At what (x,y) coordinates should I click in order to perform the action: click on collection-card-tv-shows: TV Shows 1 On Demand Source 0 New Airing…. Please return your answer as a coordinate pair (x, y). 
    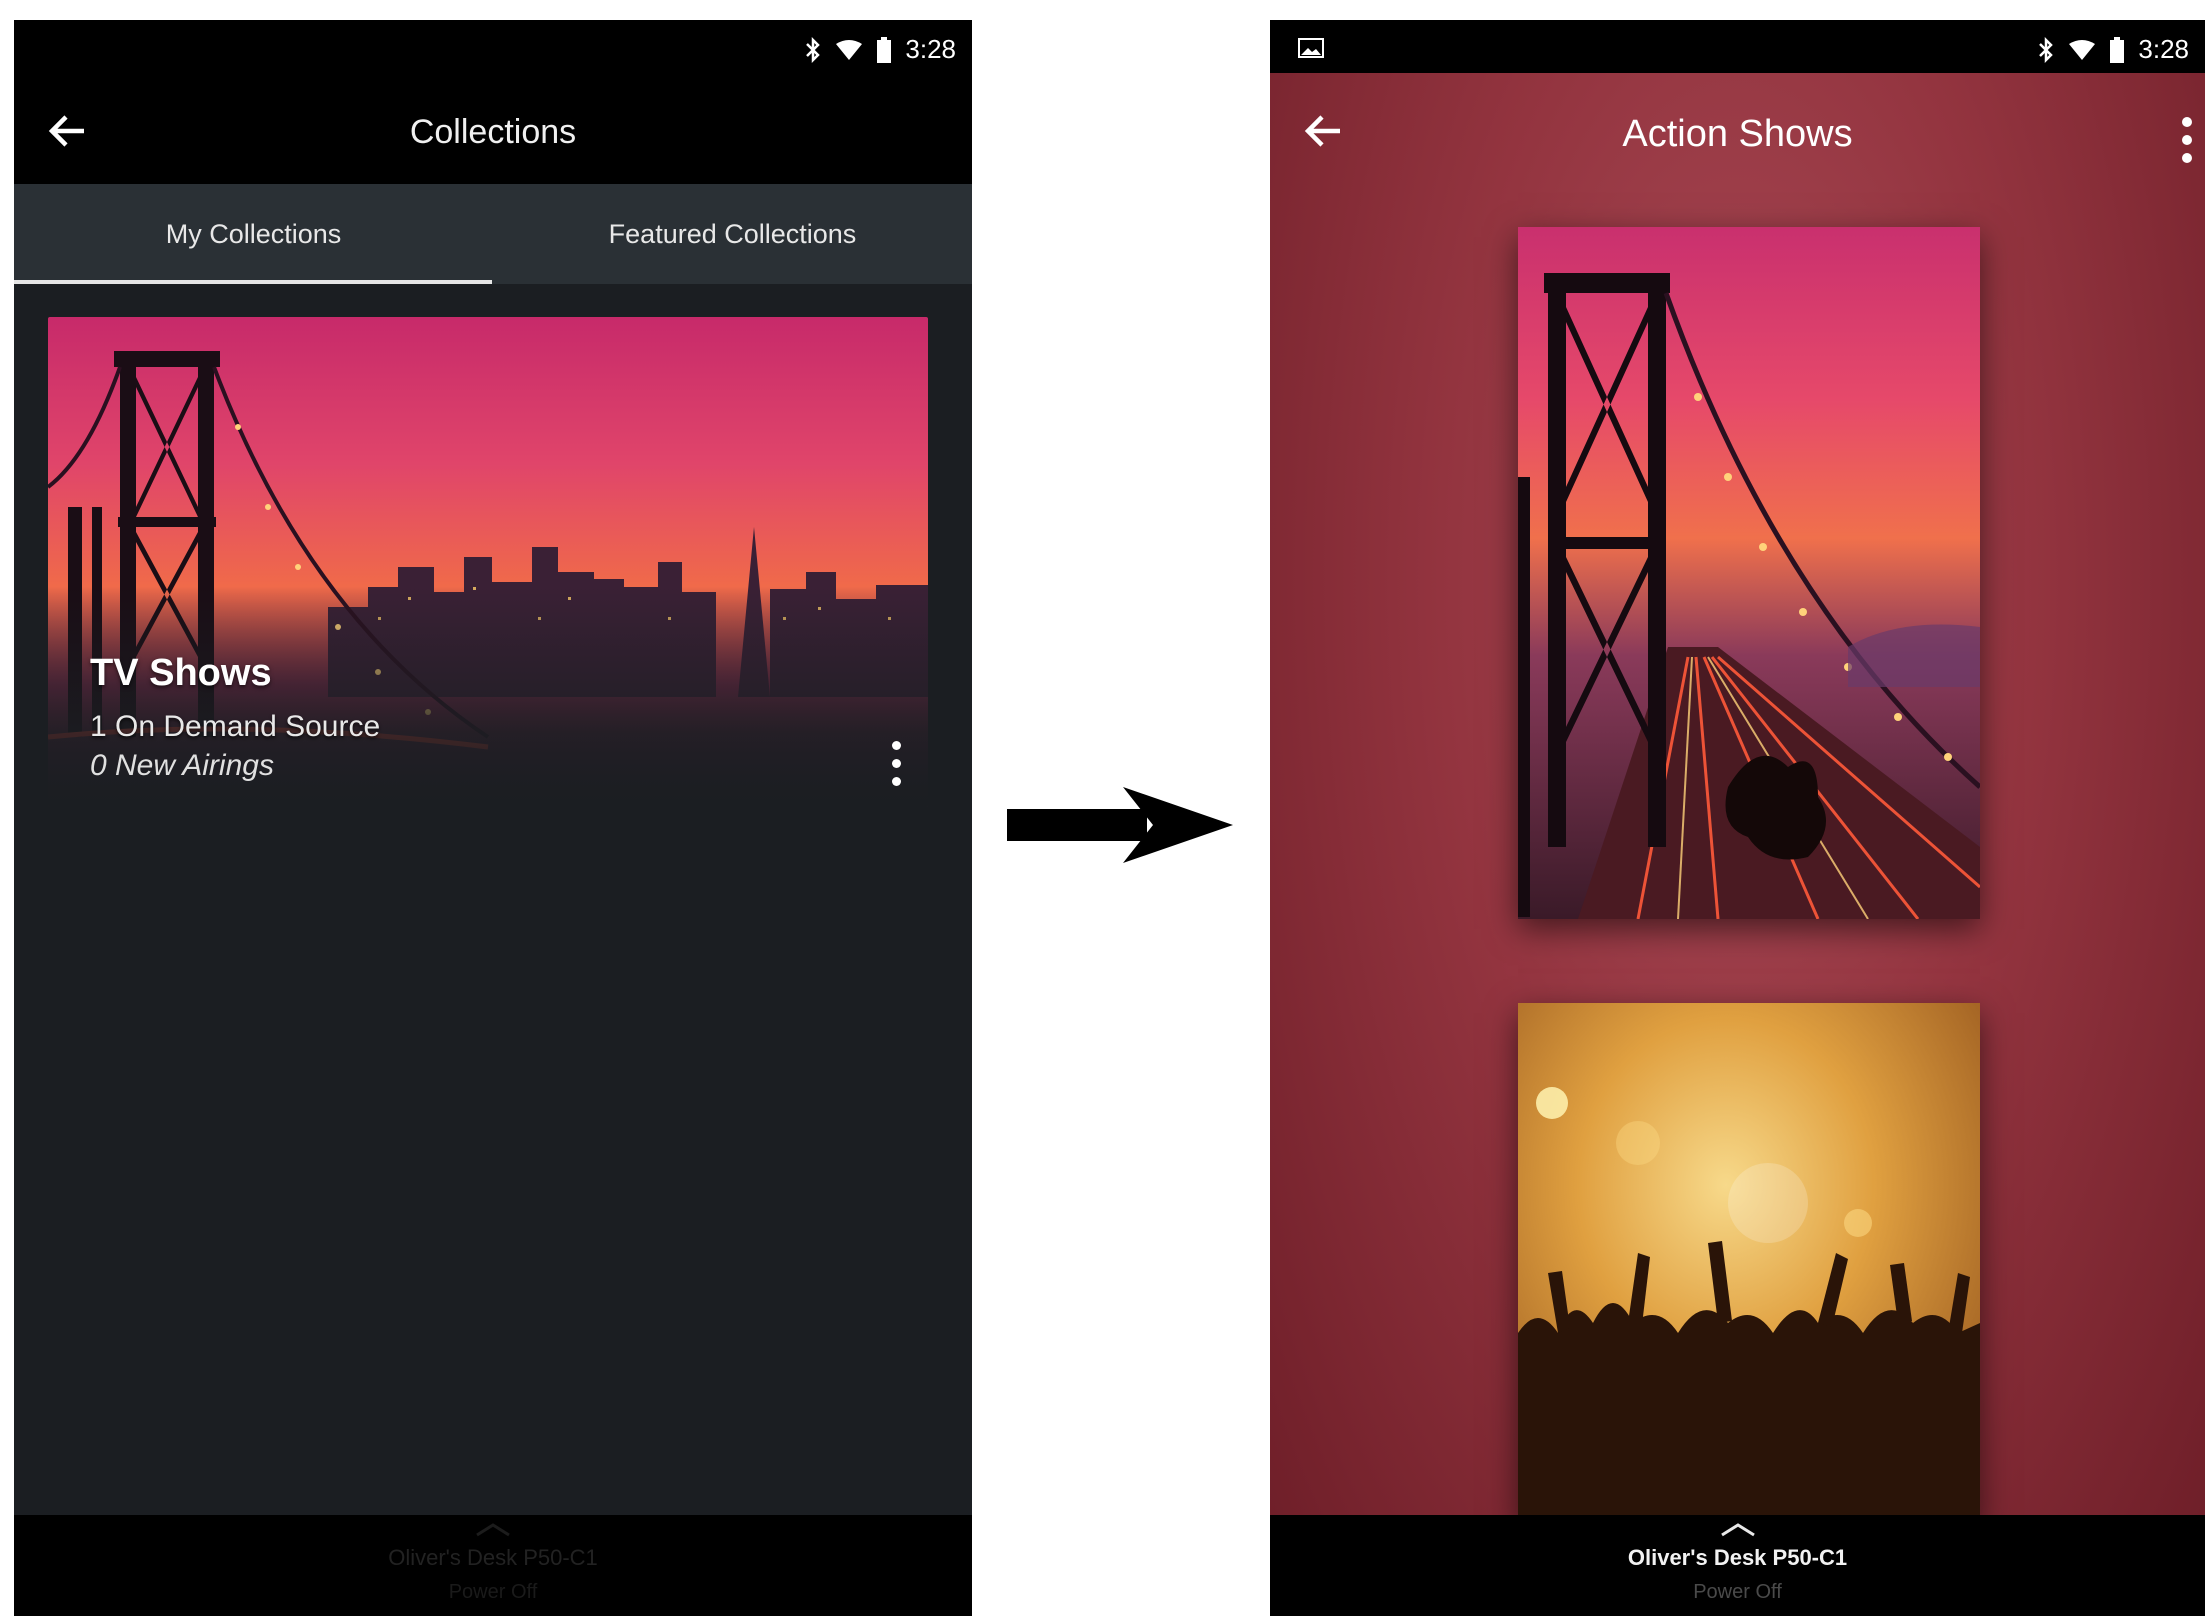
    Looking at the image, I should click on (488, 562).